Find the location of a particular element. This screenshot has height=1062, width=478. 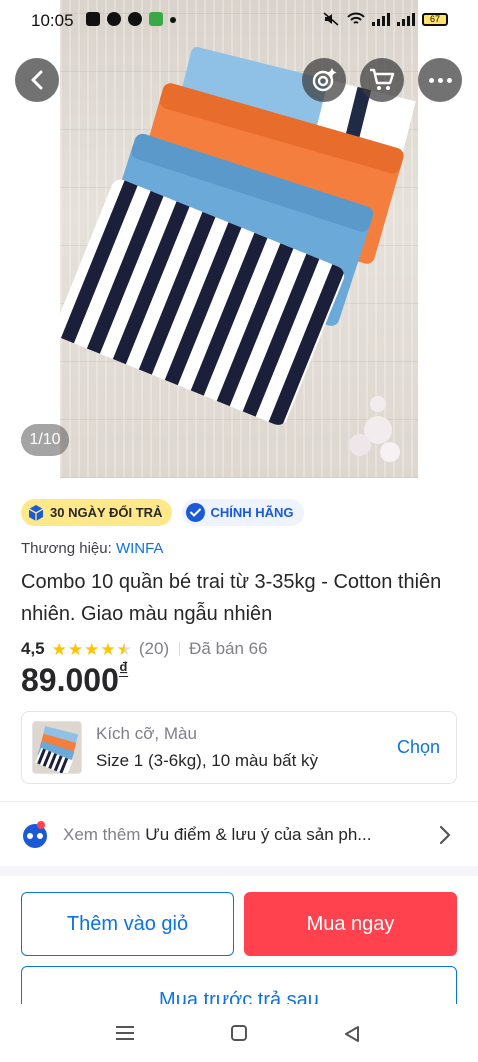

ar-view-button is located at coordinates (324, 80).